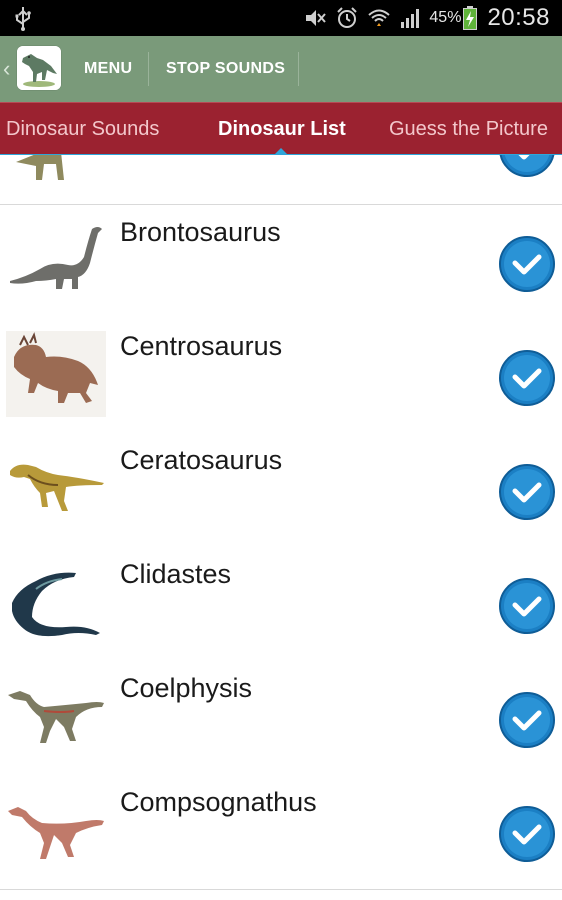 This screenshot has width=562, height=900. I want to click on tab-guess-the-picture: Guess the Picture, so click(468, 129).